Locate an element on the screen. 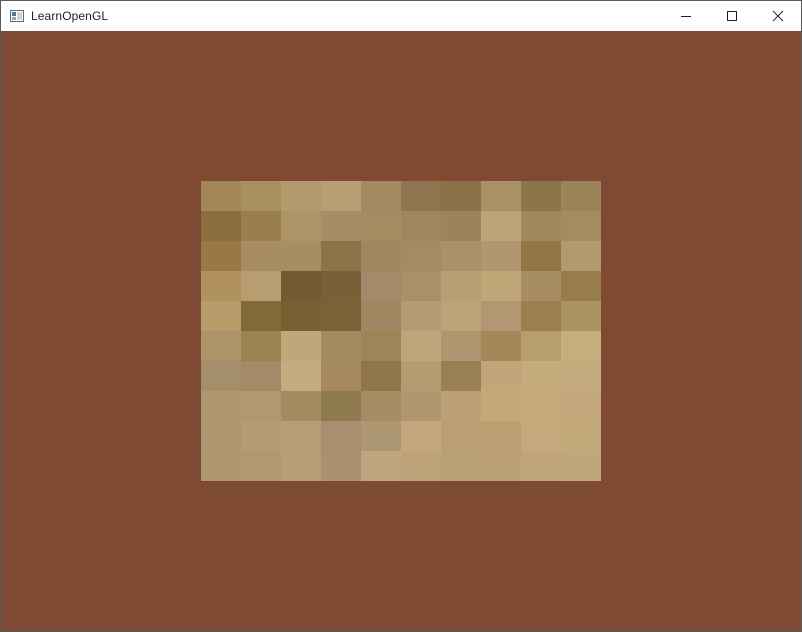 The height and width of the screenshot is (632, 802). minimize-icon is located at coordinates (686, 16).